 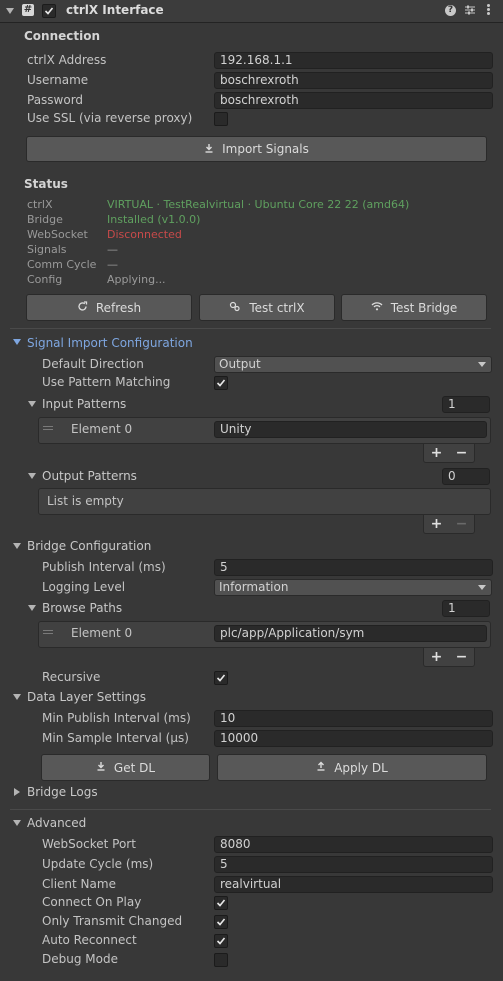 I want to click on ssl-checkbox, so click(x=221, y=119).